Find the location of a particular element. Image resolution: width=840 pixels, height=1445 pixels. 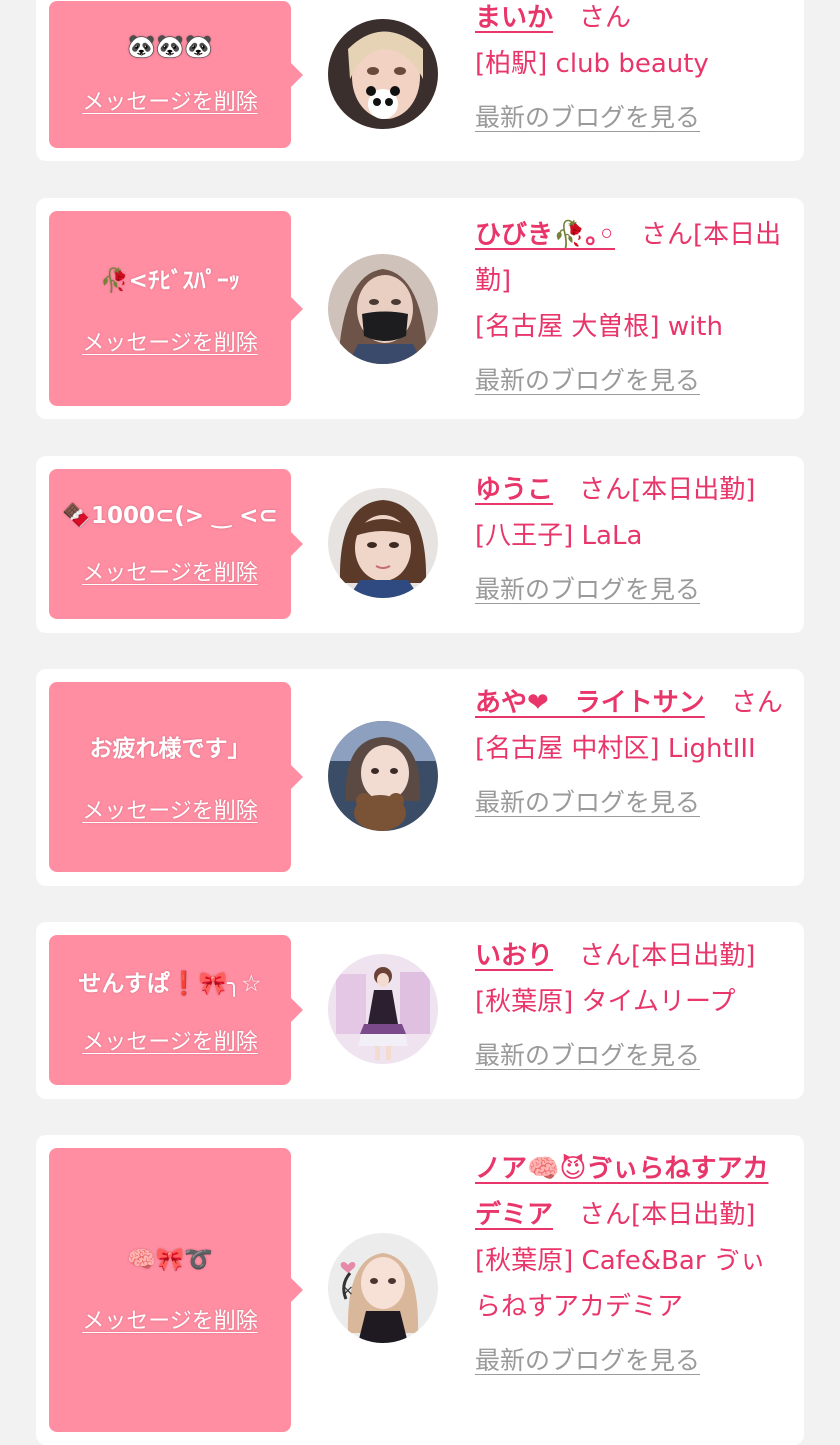

message-bubble: 🧠🎀➰ メッセージを削除 is located at coordinates (176, 1290).